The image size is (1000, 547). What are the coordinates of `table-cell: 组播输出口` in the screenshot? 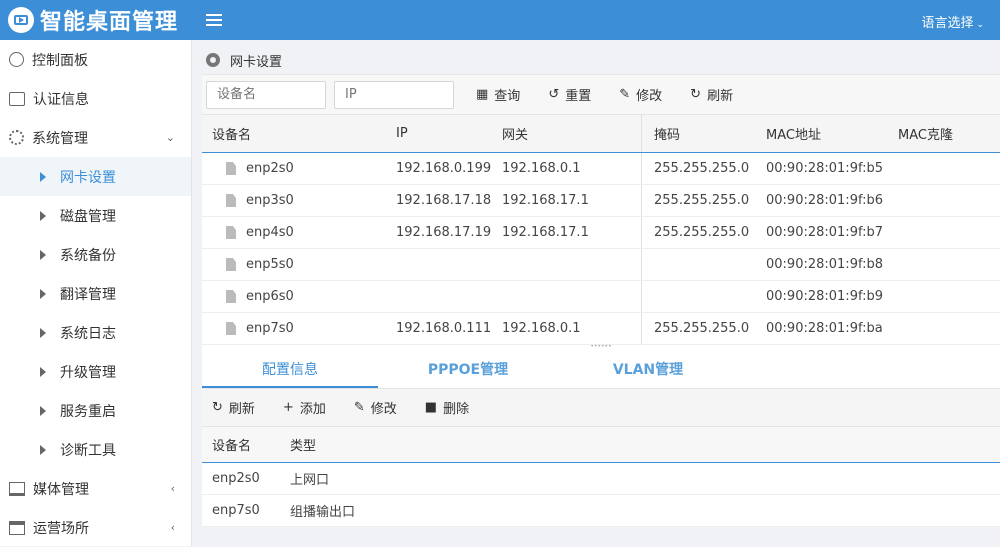 It's located at (323, 512).